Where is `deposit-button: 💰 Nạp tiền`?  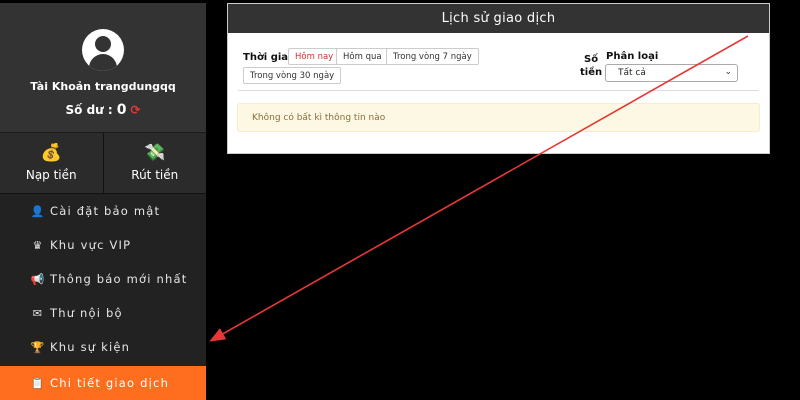 deposit-button: 💰 Nạp tiền is located at coordinates (51, 163).